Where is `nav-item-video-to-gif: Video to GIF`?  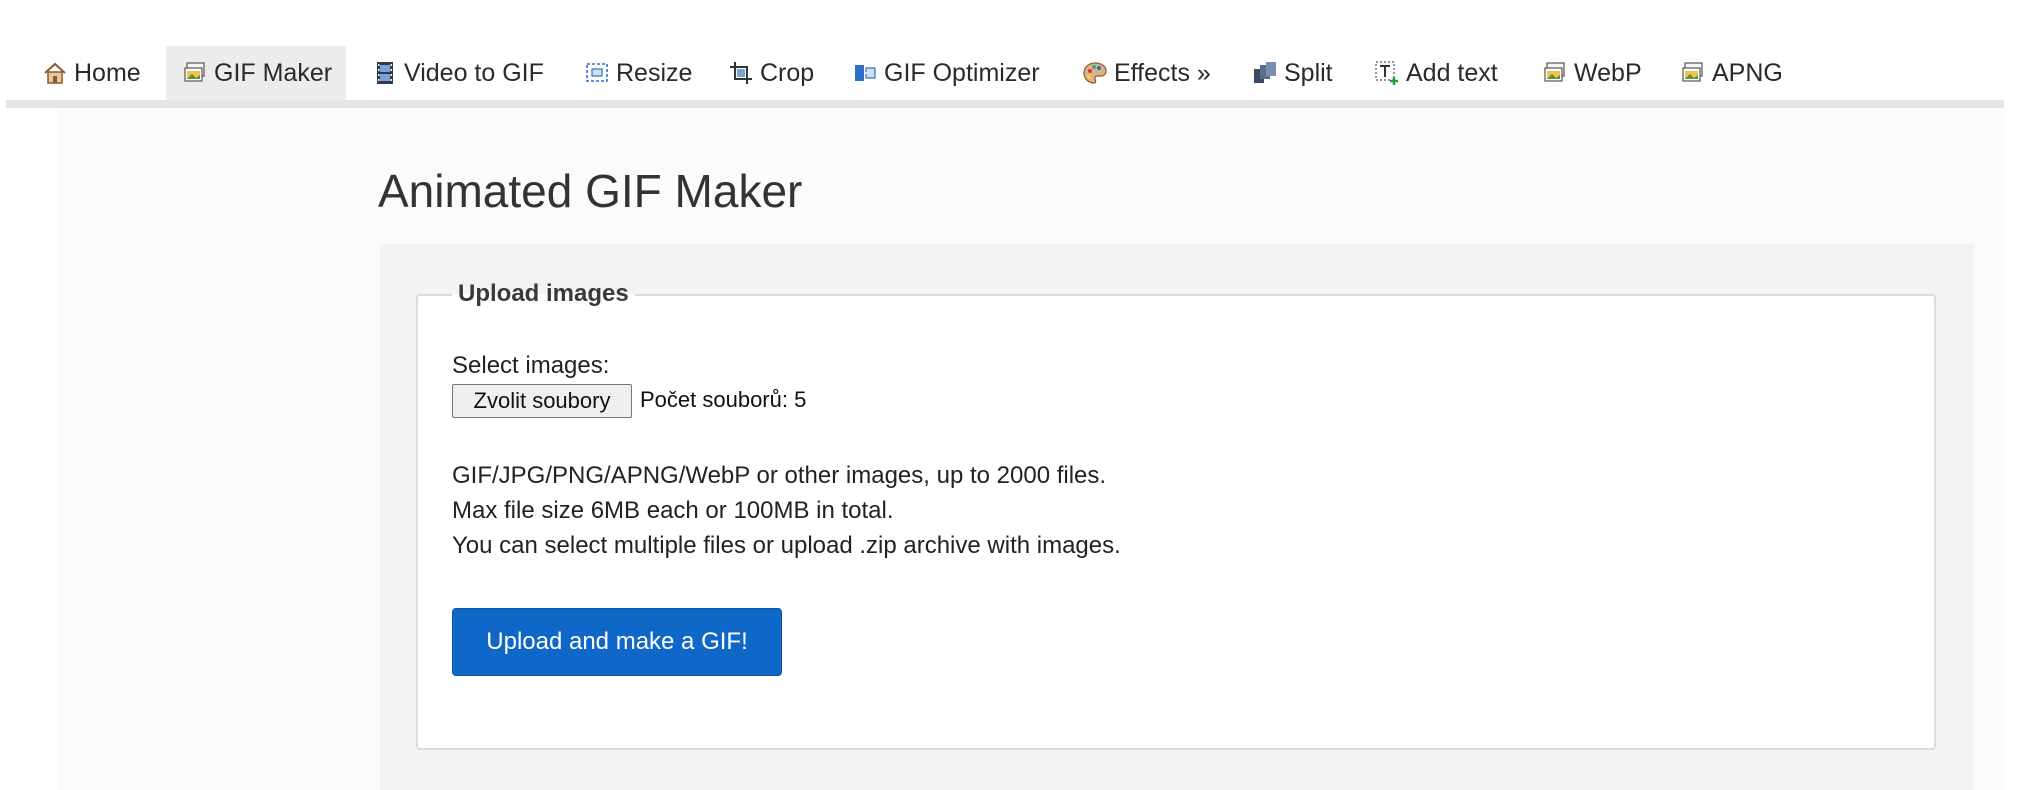 nav-item-video-to-gif: Video to GIF is located at coordinates (458, 73).